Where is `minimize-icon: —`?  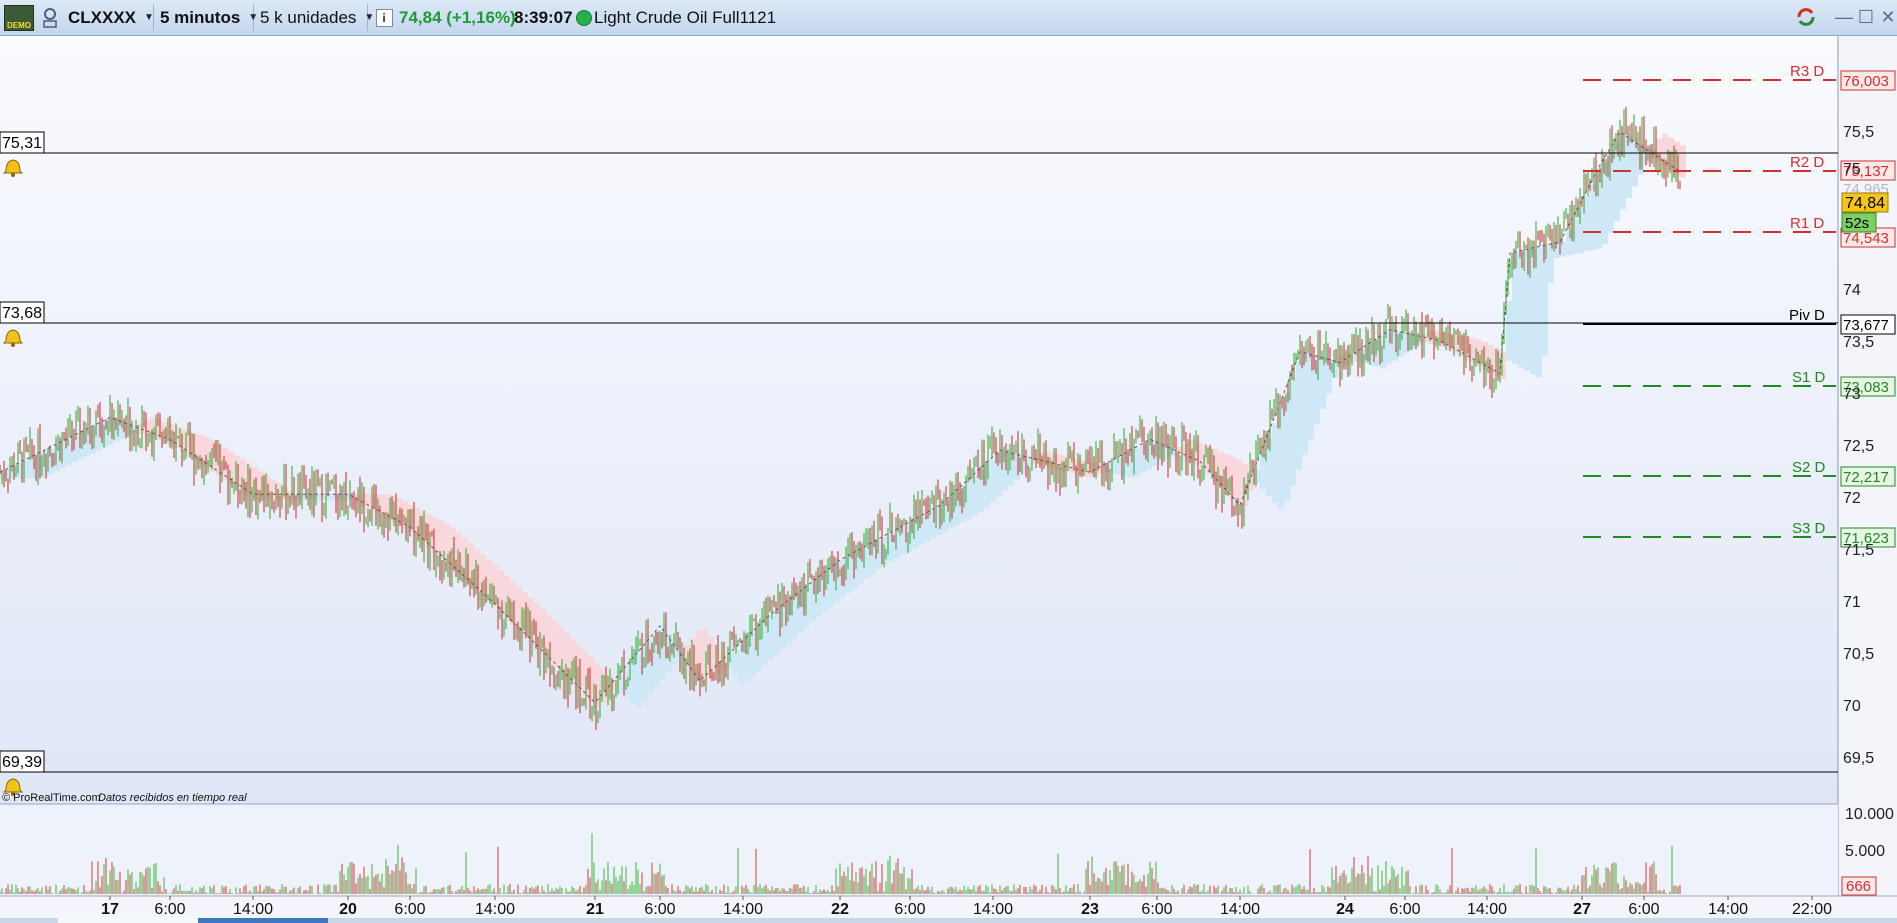 minimize-icon: — is located at coordinates (1844, 17).